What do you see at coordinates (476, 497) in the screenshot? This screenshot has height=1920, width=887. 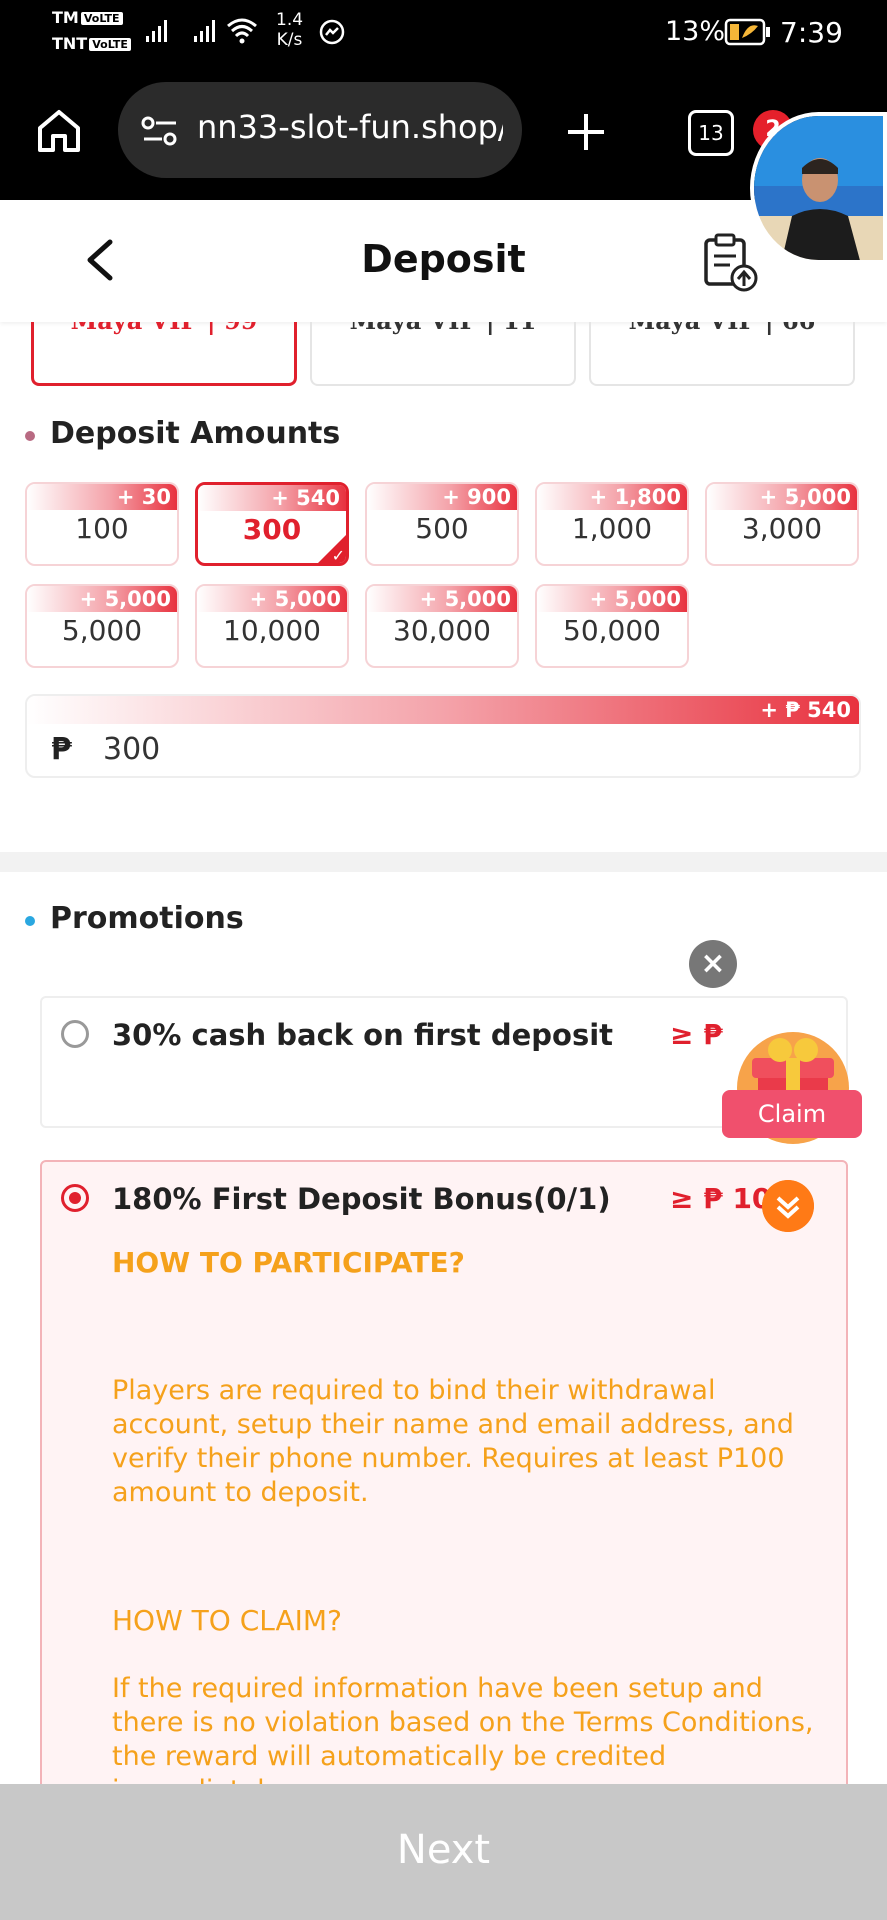 I see `amount-bonus: + 900` at bounding box center [476, 497].